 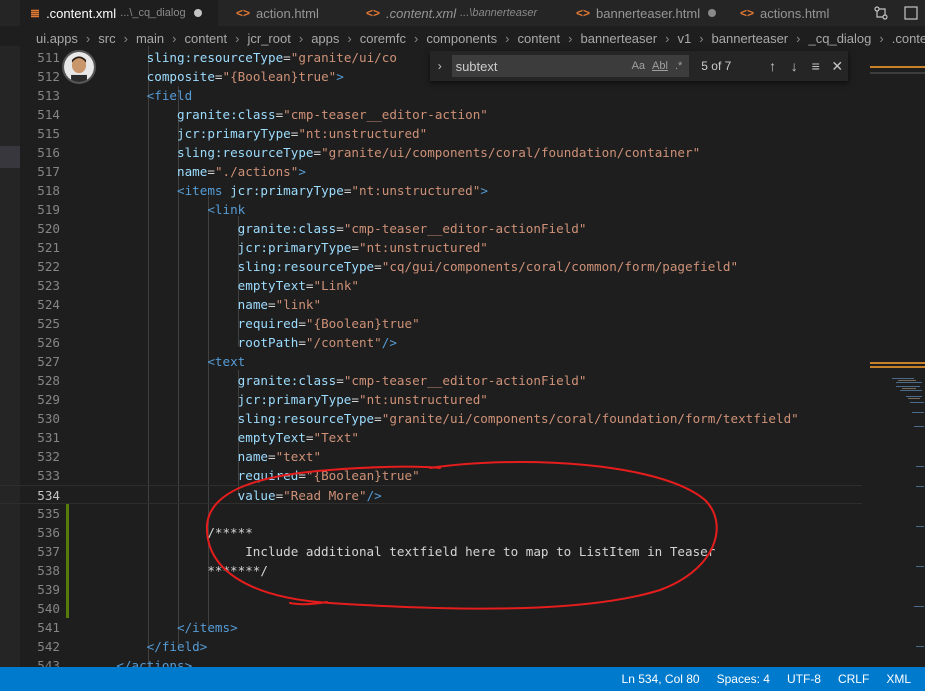 I want to click on line-number: 533, so click(x=48, y=475).